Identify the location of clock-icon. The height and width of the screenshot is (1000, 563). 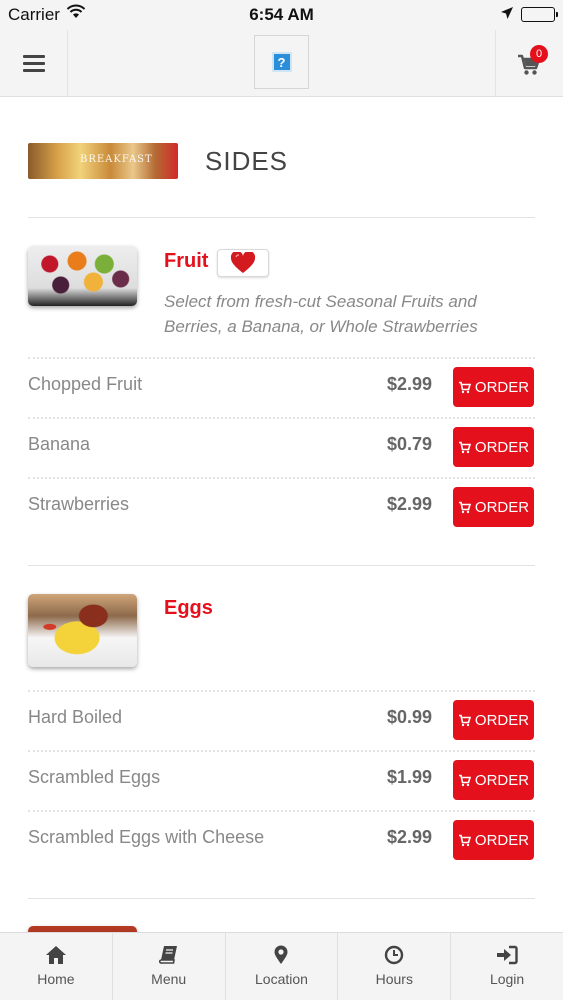
(394, 955).